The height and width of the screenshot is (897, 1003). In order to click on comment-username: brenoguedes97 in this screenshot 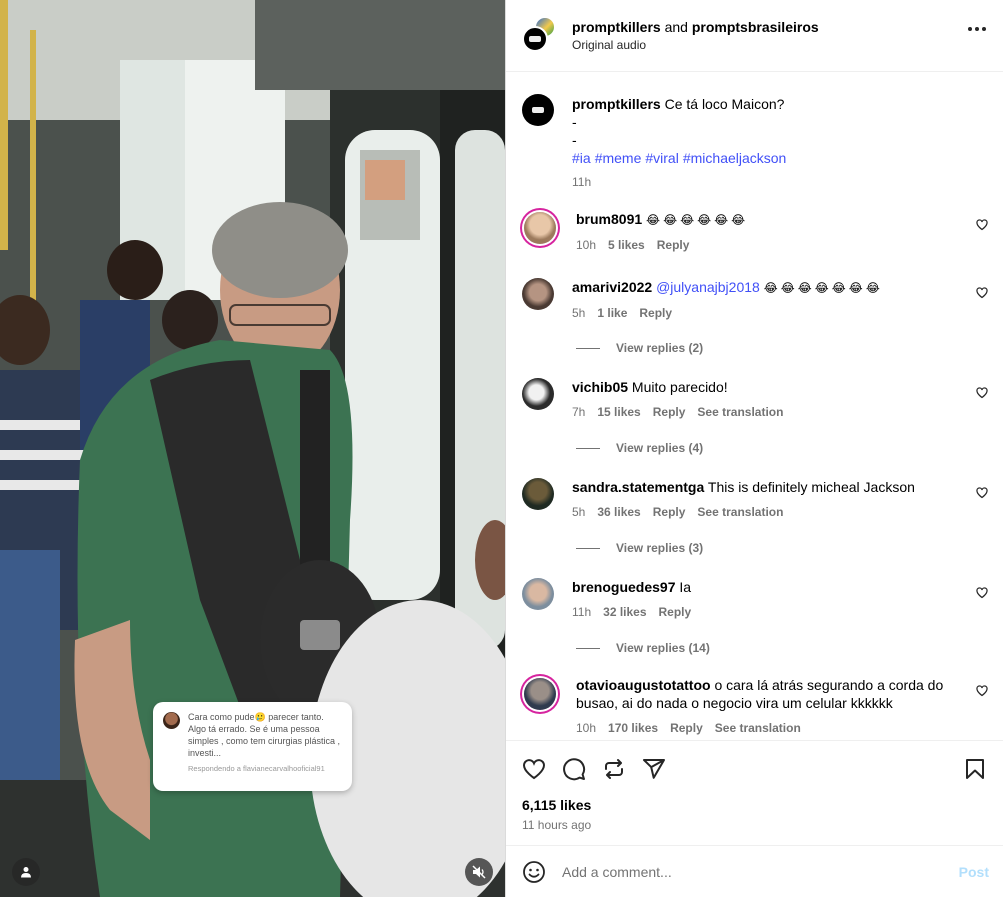, I will do `click(623, 587)`.